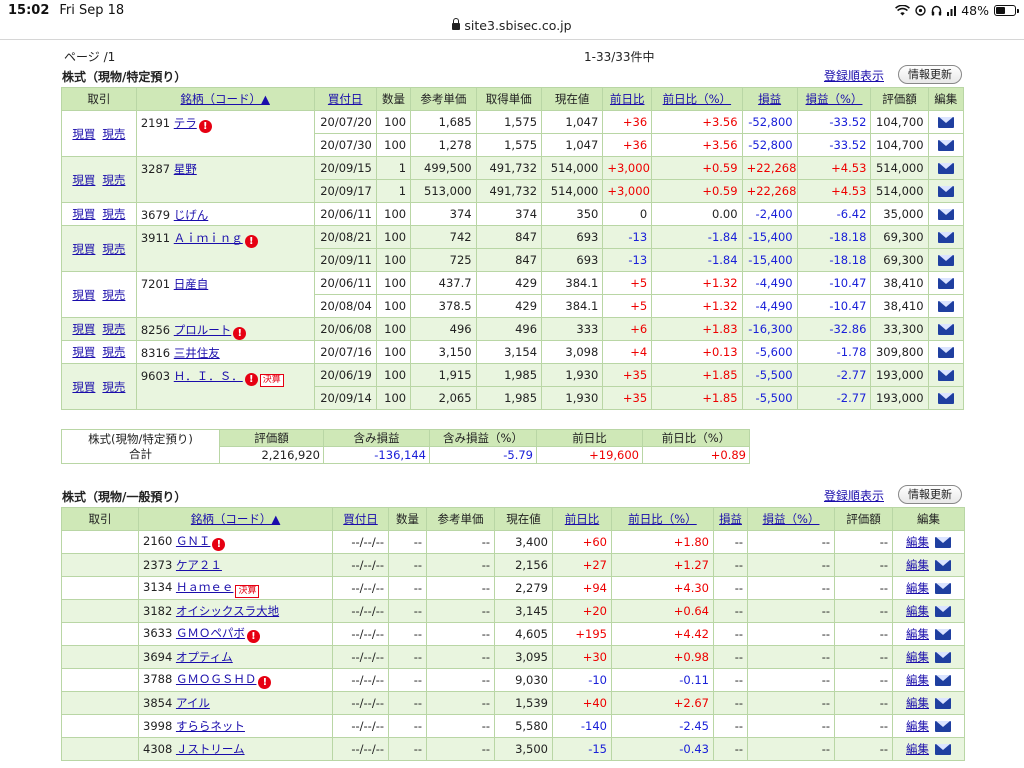  I want to click on stock-name-link: ケア２１, so click(199, 565).